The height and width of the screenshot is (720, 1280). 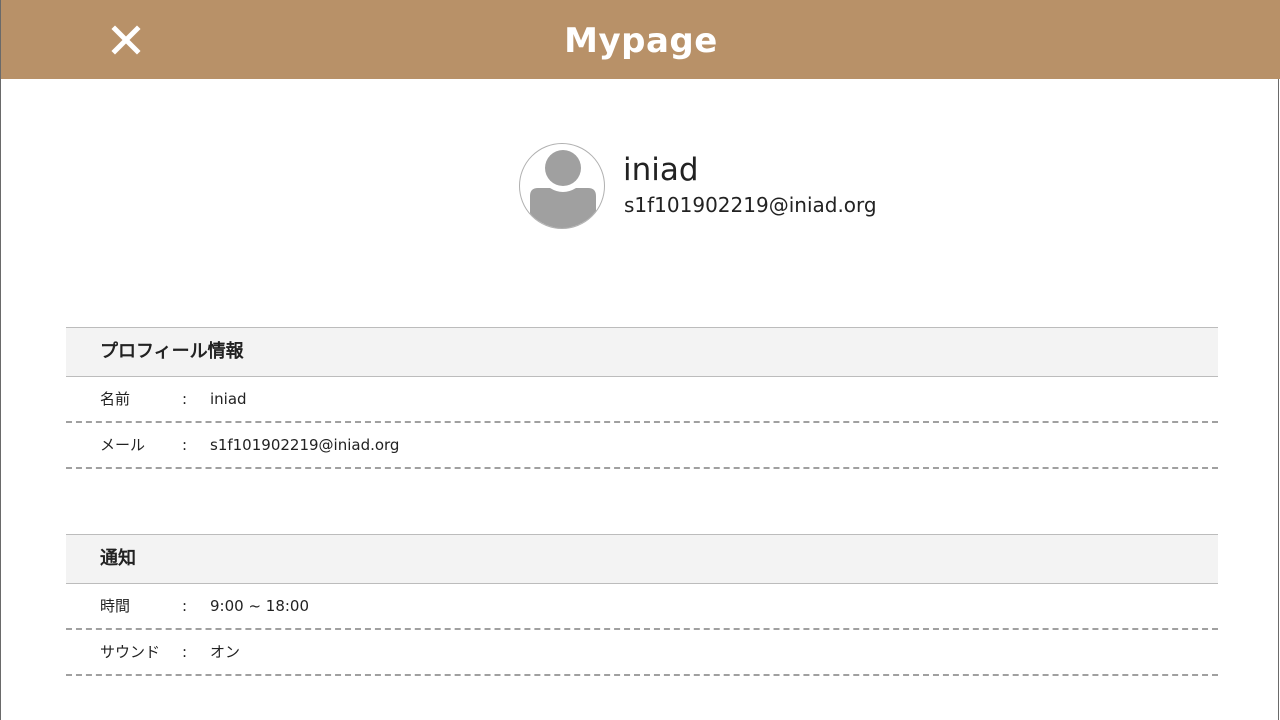 I want to click on user-email: s1f101902219@iniad.org, so click(x=750, y=205).